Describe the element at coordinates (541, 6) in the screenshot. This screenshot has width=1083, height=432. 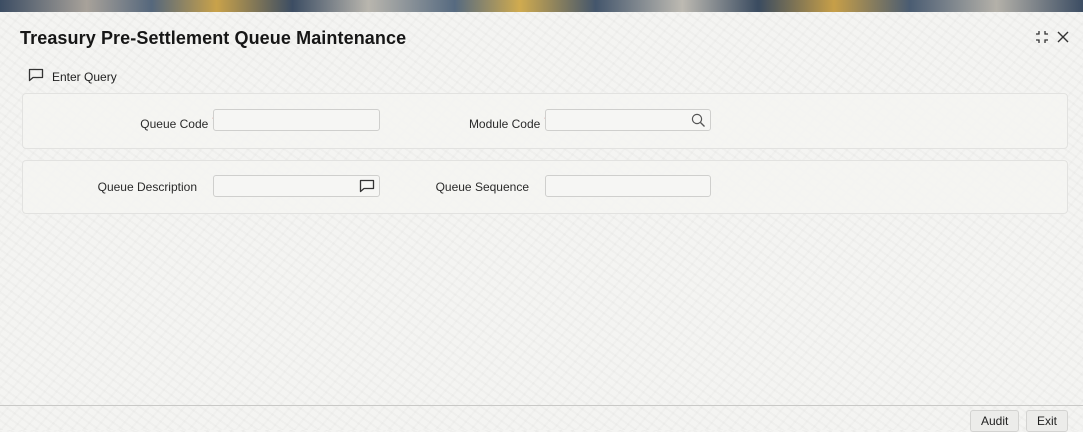
I see `header-banner` at that location.